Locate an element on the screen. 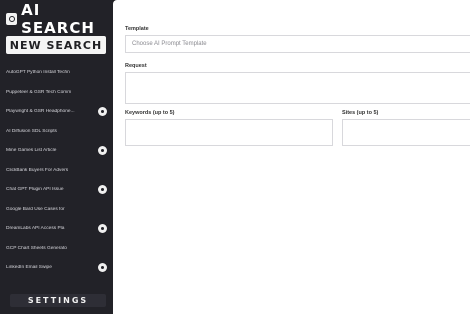 Image resolution: width=470 pixels, height=314 pixels. history-item: LinkedIn Email Swipe is located at coordinates (56, 268).